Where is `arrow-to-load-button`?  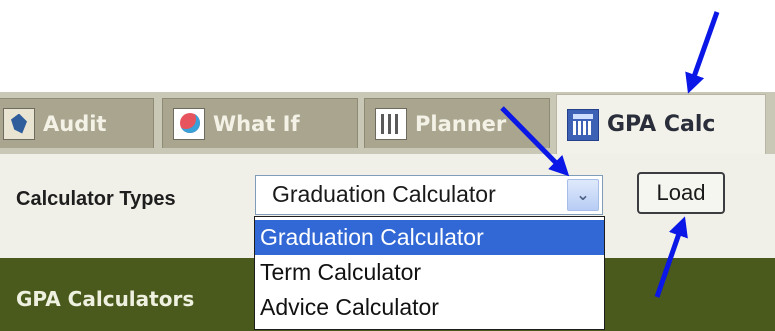 arrow-to-load-button is located at coordinates (671, 257).